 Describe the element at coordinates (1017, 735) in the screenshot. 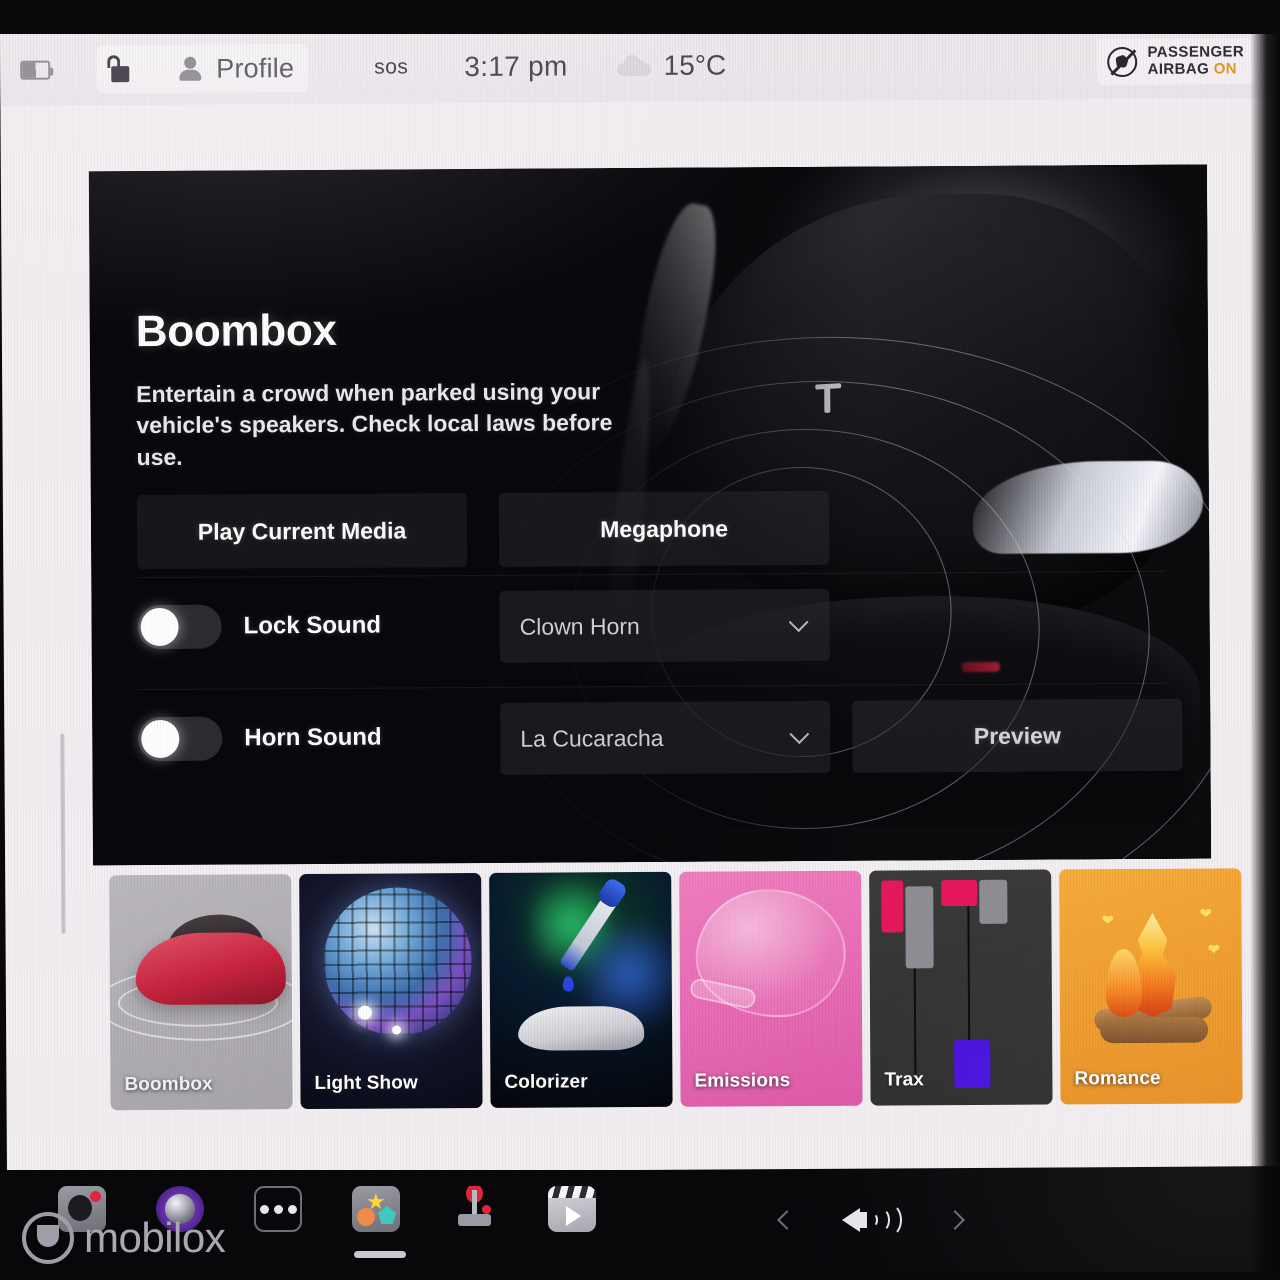

I see `preview-button: Preview` at that location.